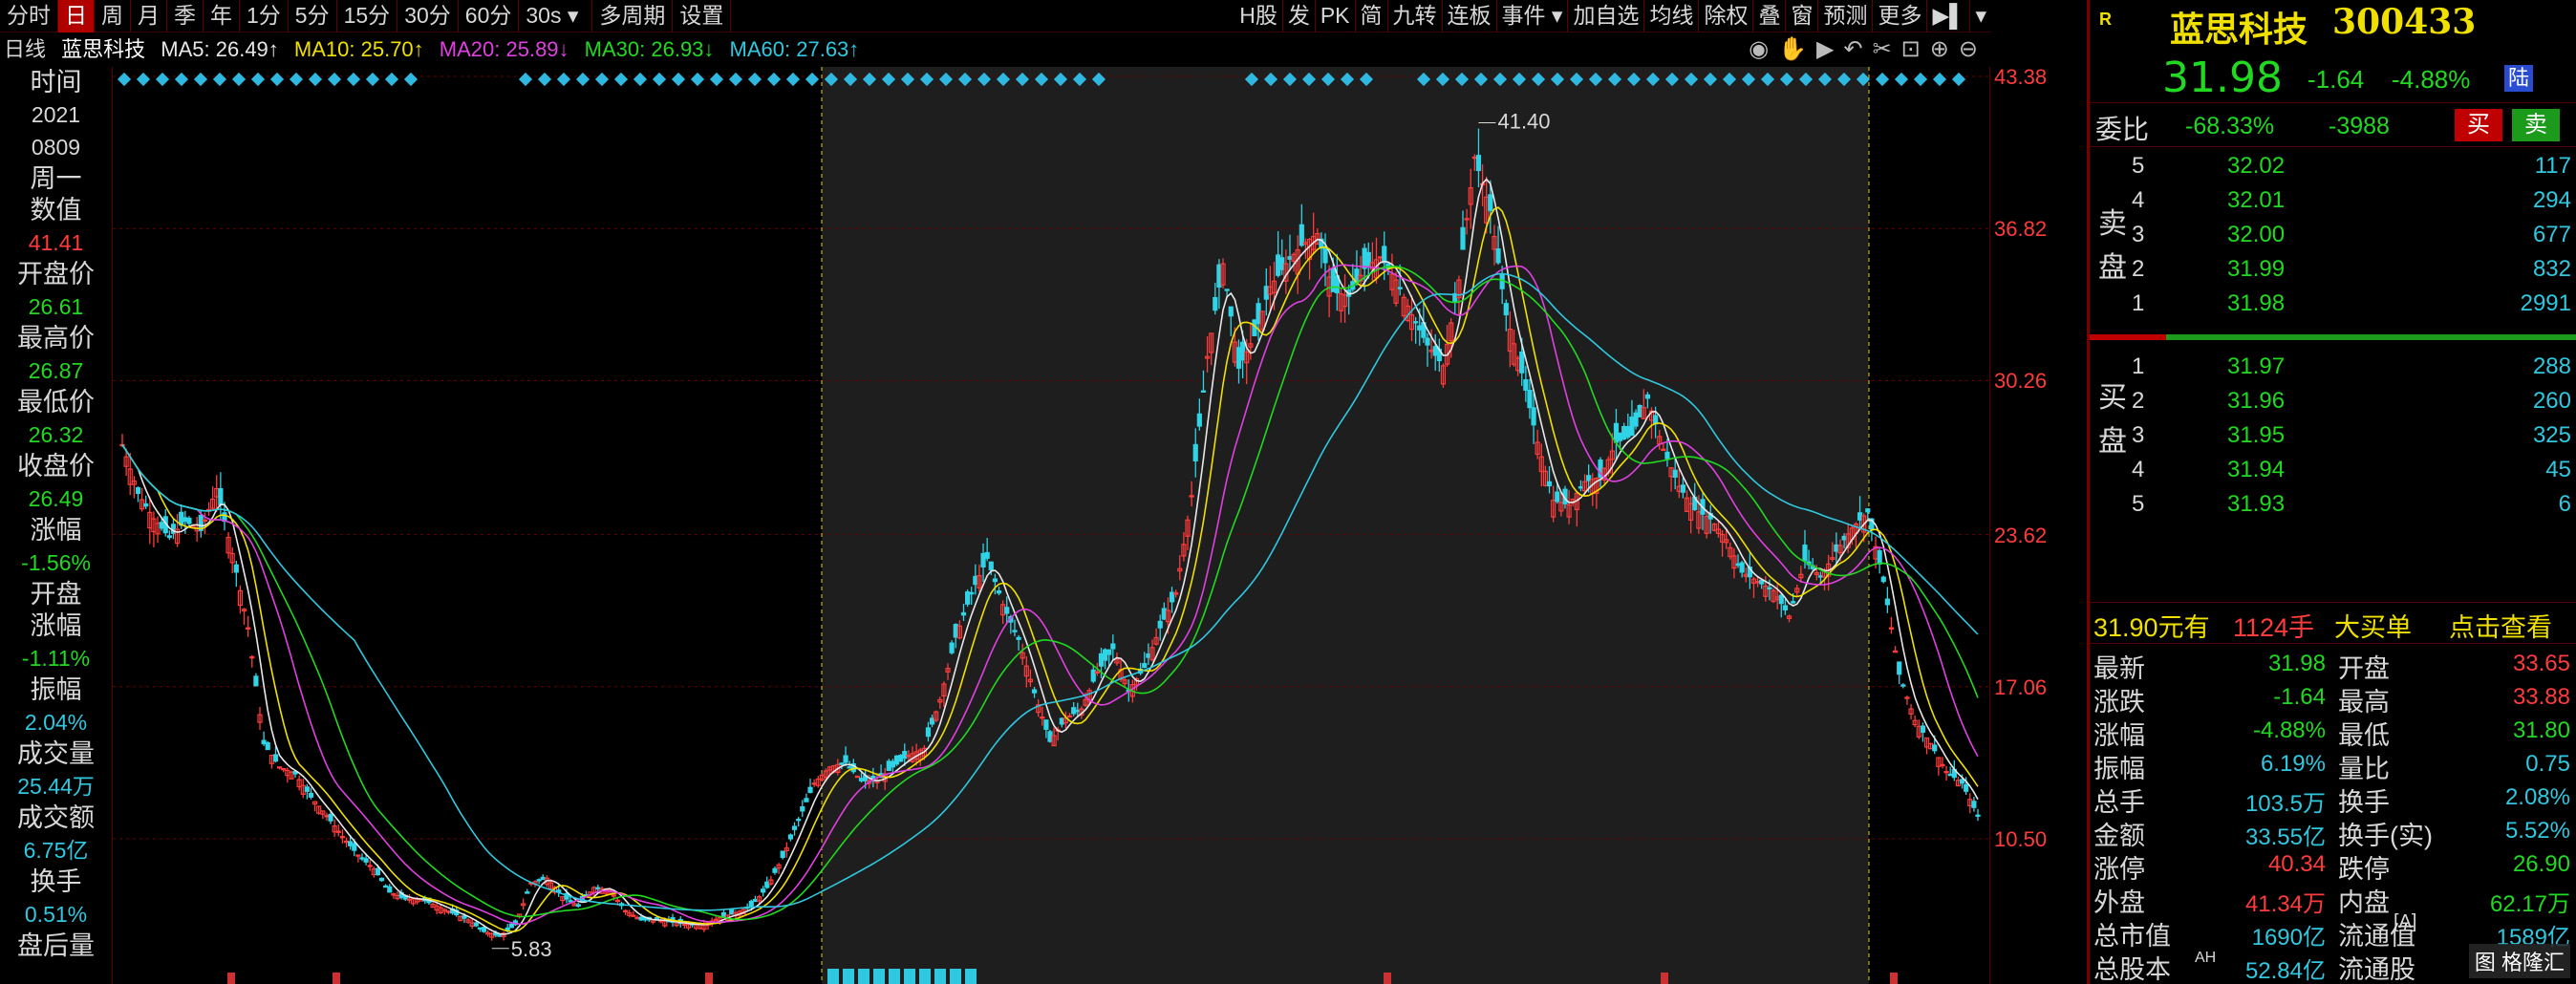  What do you see at coordinates (56, 946) in the screenshot?
I see `data-window-item: 盘后量` at bounding box center [56, 946].